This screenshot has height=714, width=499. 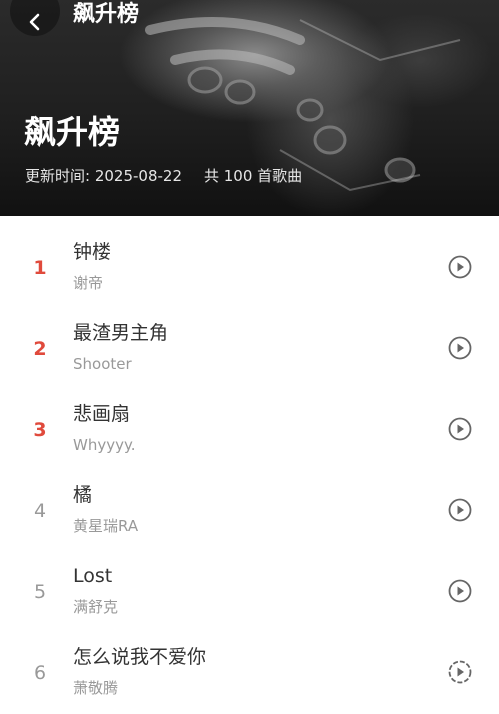 What do you see at coordinates (102, 414) in the screenshot?
I see `song-title: 悲画扇` at bounding box center [102, 414].